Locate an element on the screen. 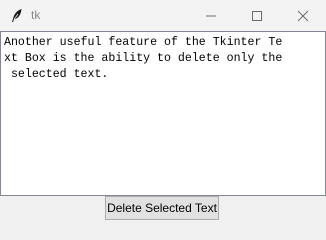  maximize-icon is located at coordinates (257, 16).